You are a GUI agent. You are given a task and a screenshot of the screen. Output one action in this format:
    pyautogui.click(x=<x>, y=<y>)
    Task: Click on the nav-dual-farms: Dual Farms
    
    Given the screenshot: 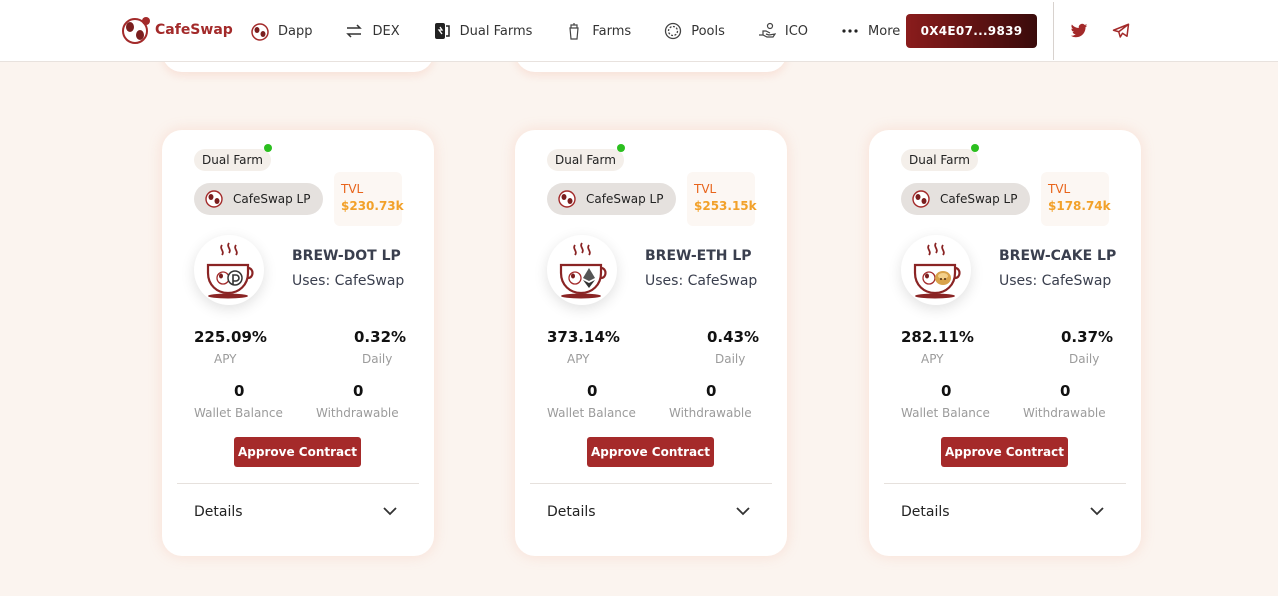 What is the action you would take?
    pyautogui.click(x=482, y=31)
    